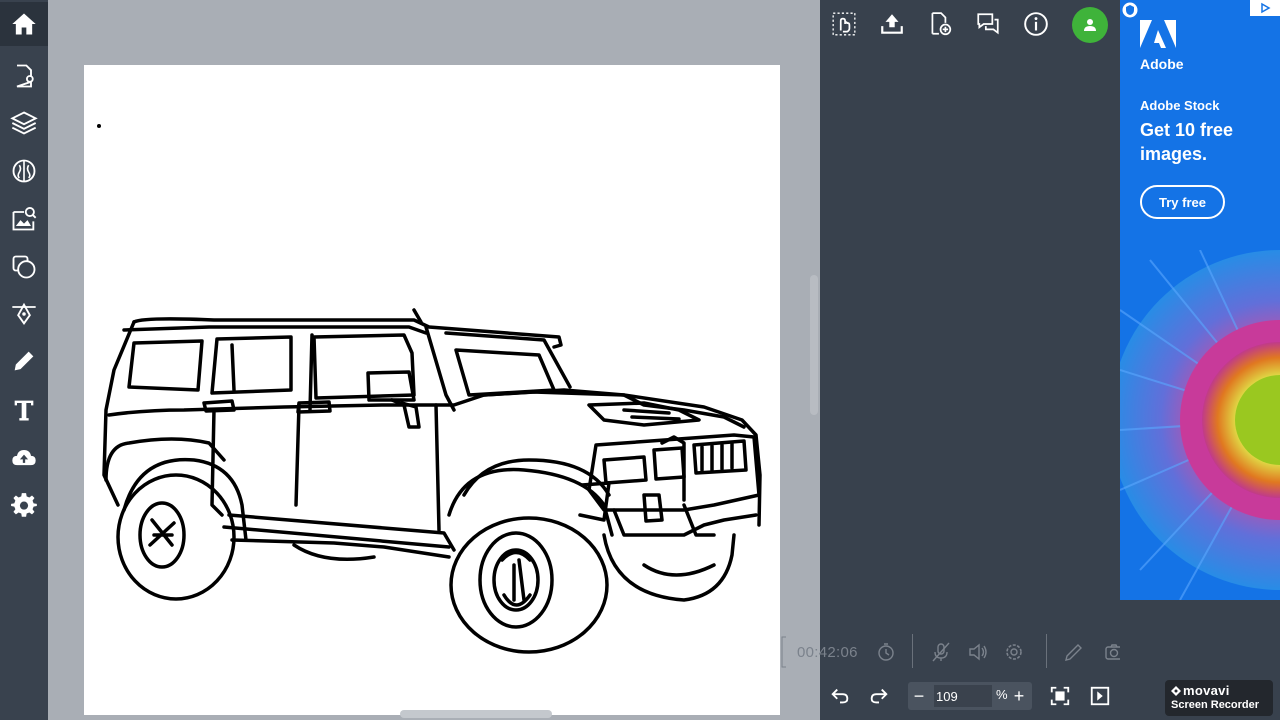 This screenshot has width=1280, height=720. Describe the element at coordinates (1200, 425) in the screenshot. I see `flower-image` at that location.